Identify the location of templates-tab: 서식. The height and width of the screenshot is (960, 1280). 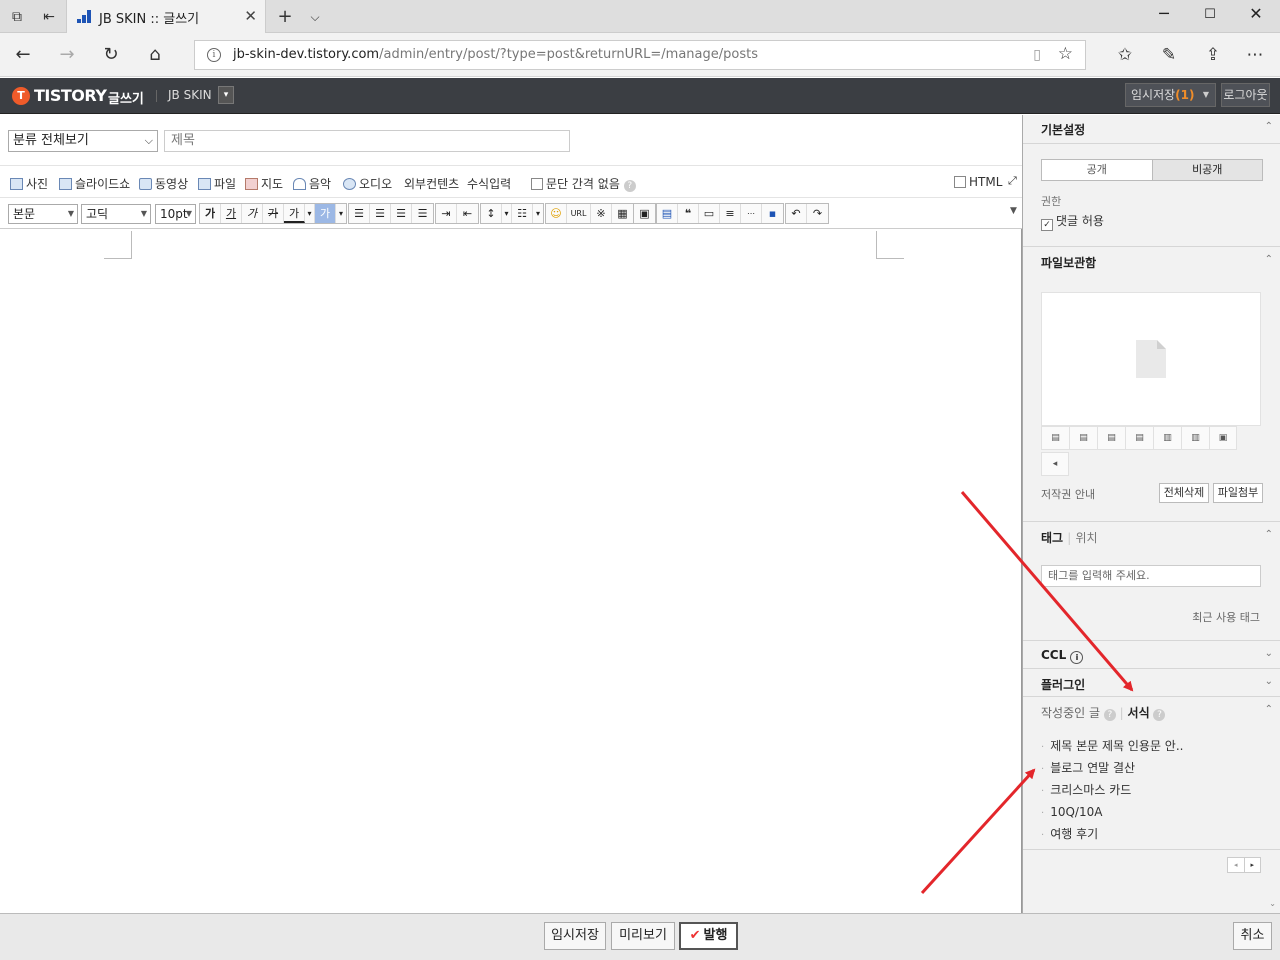
(1139, 713).